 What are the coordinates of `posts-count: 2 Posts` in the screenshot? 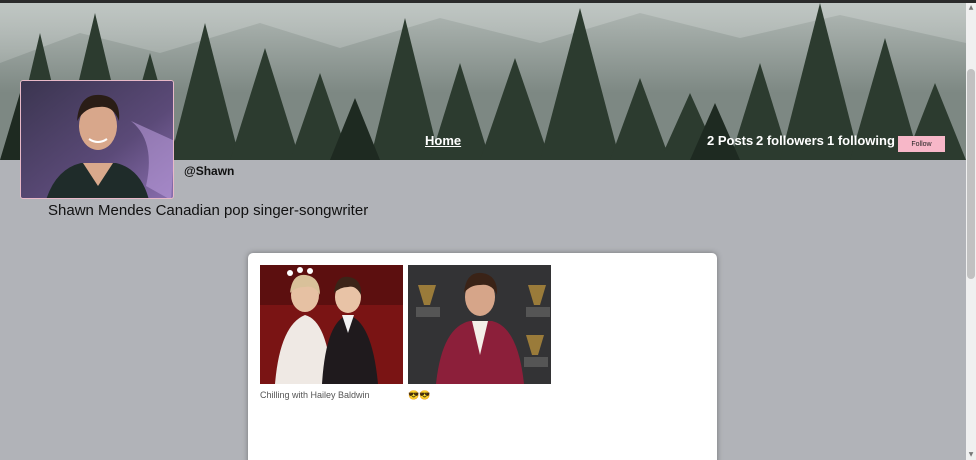 It's located at (730, 140).